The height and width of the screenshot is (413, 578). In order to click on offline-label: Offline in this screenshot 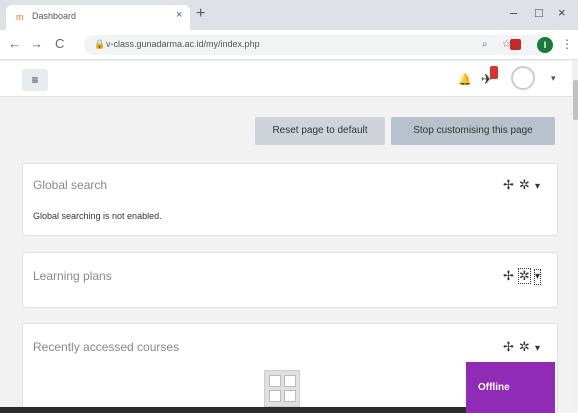, I will do `click(494, 387)`.